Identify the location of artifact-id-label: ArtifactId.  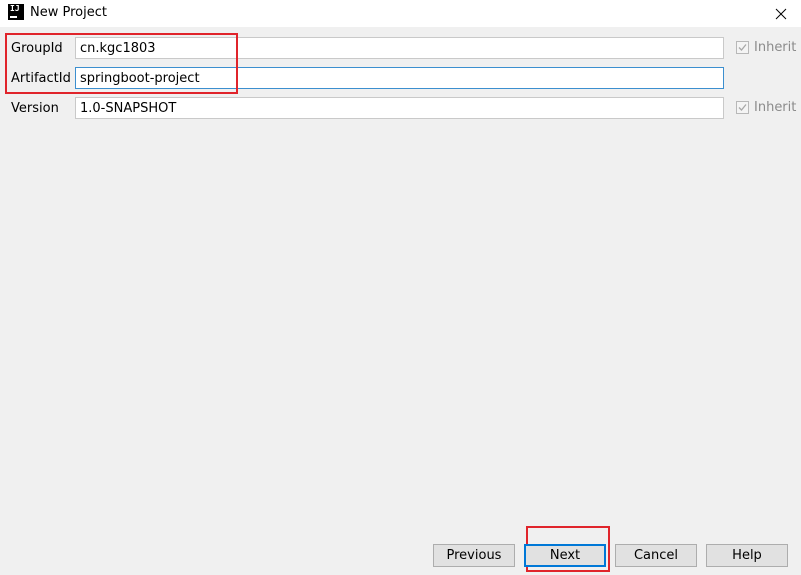
(41, 78).